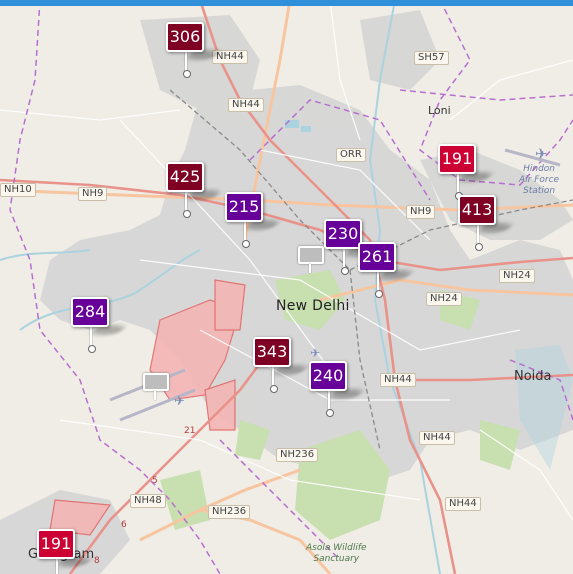 This screenshot has height=574, width=573. Describe the element at coordinates (244, 207) in the screenshot. I see `aqi-marker-label: 215` at that location.